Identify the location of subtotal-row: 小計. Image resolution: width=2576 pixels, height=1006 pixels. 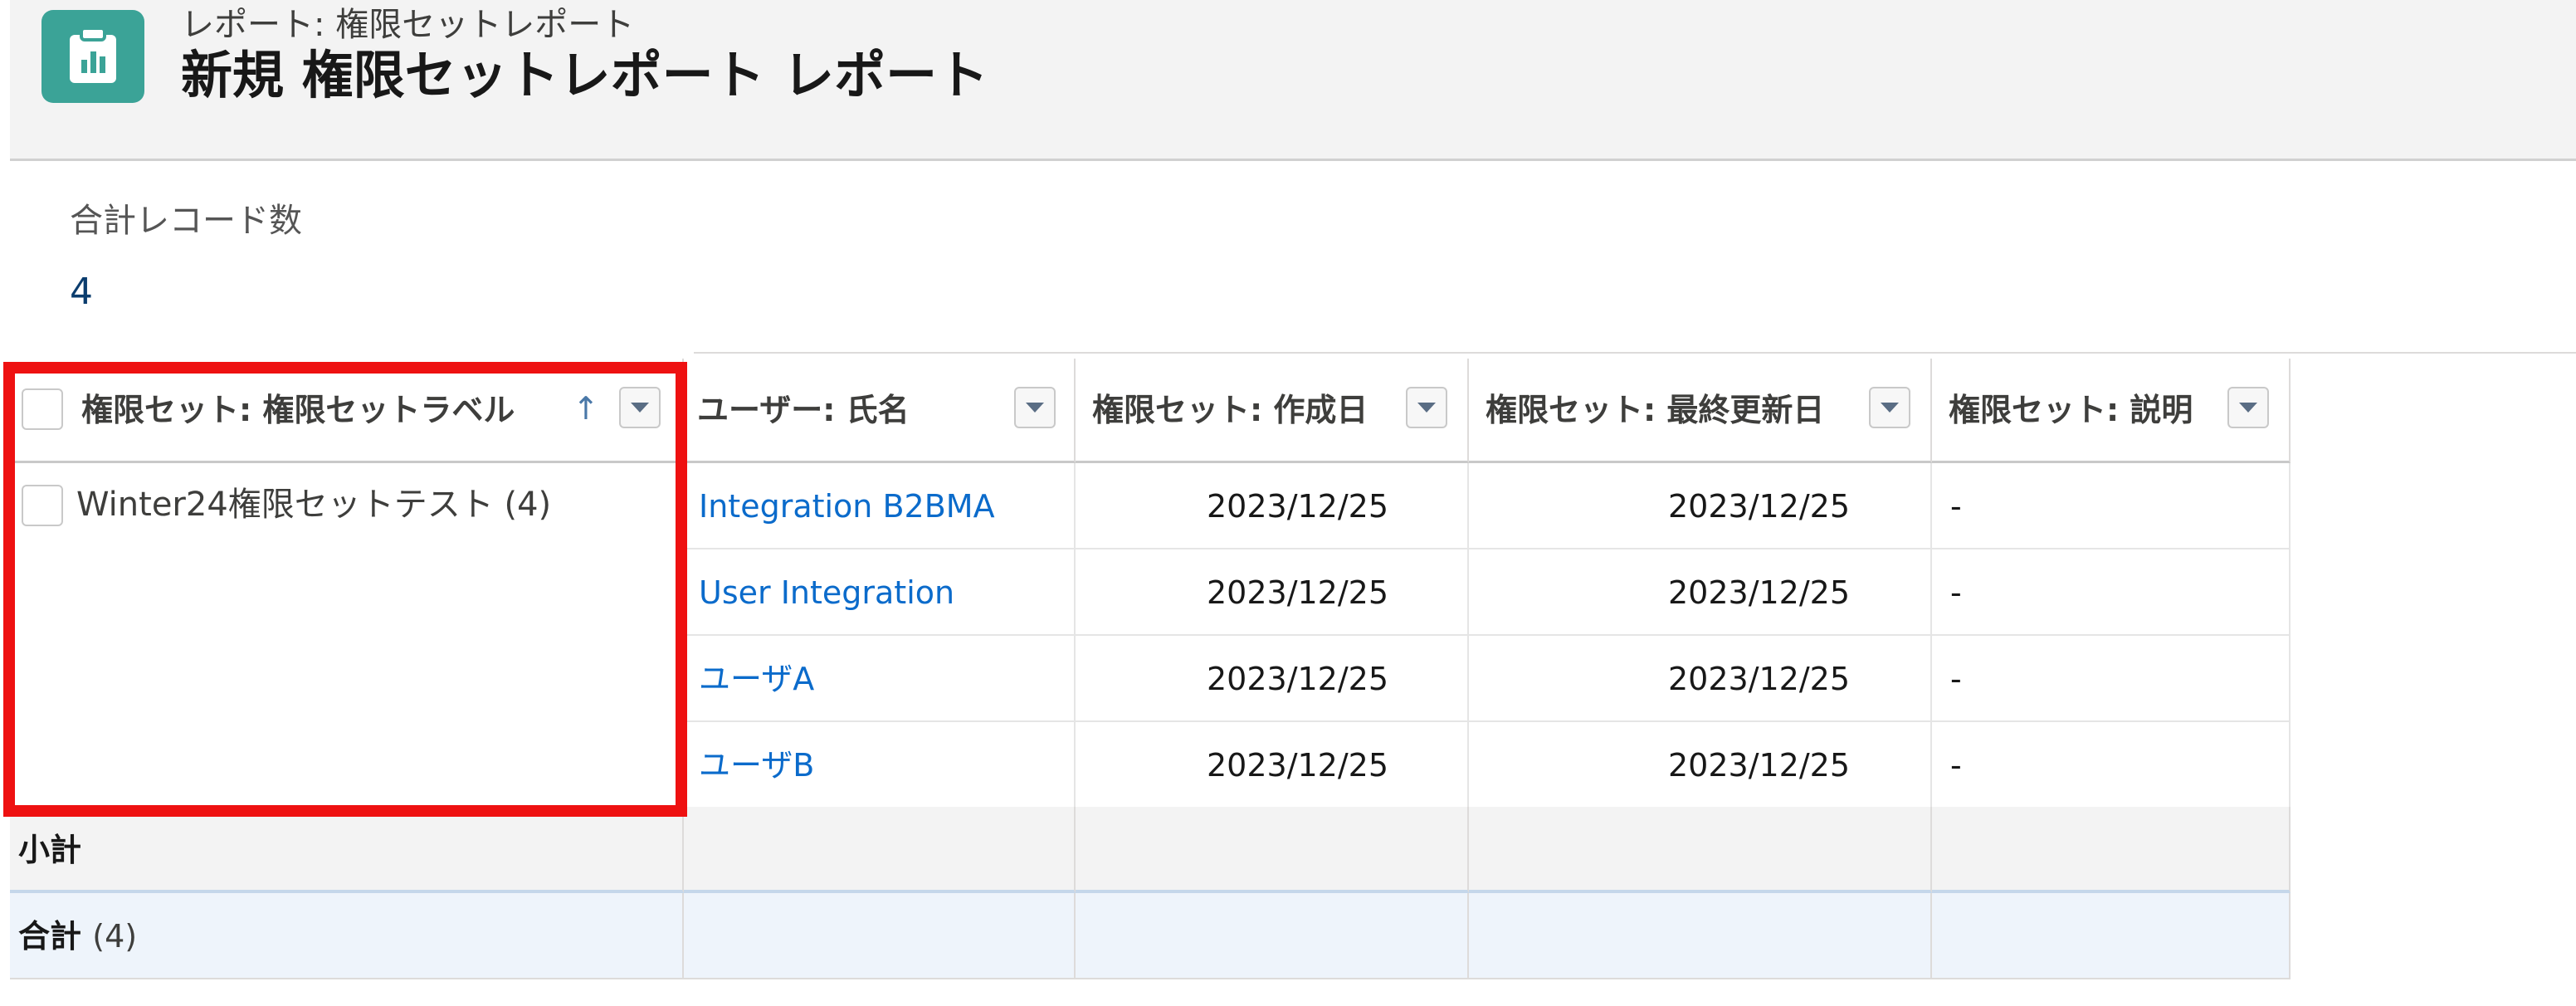
(347, 850).